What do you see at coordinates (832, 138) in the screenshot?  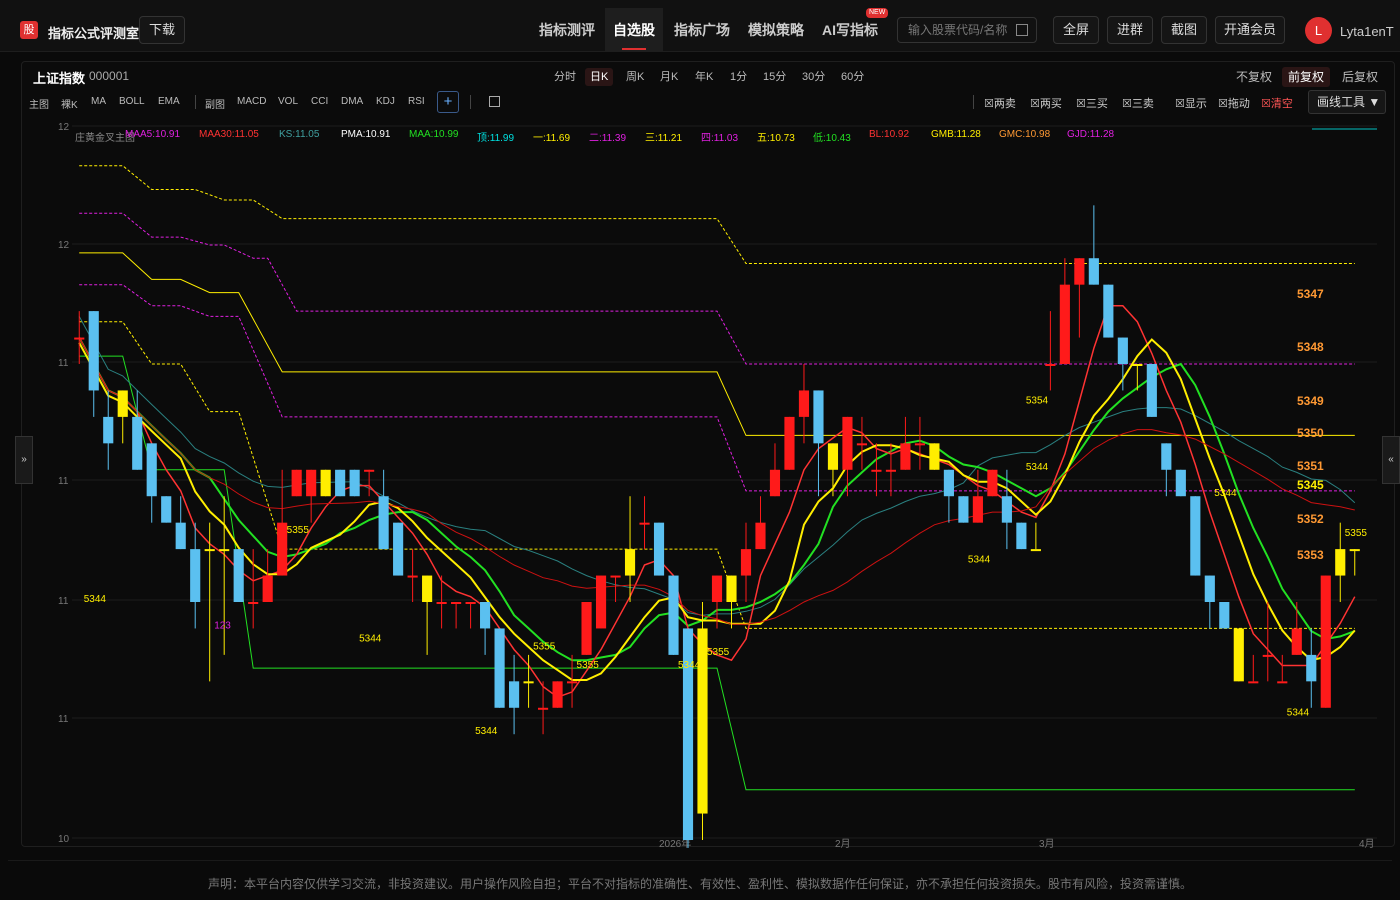 I see `legend-item: 低:10.43` at bounding box center [832, 138].